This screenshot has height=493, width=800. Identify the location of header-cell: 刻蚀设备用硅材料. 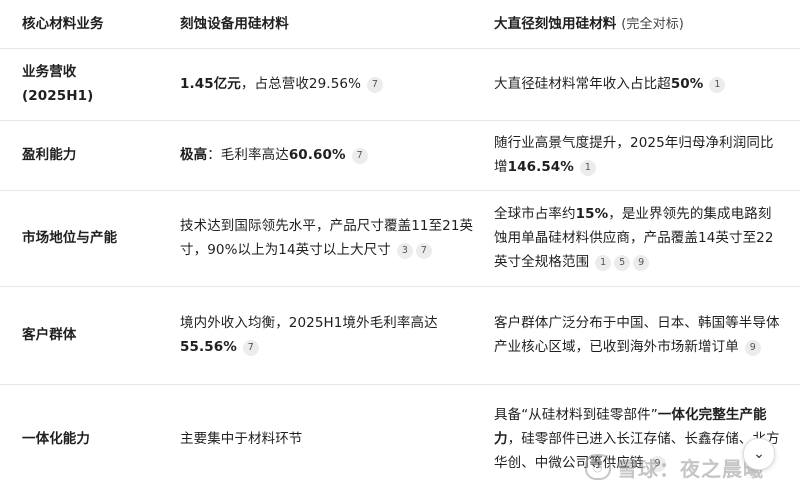
(330, 24).